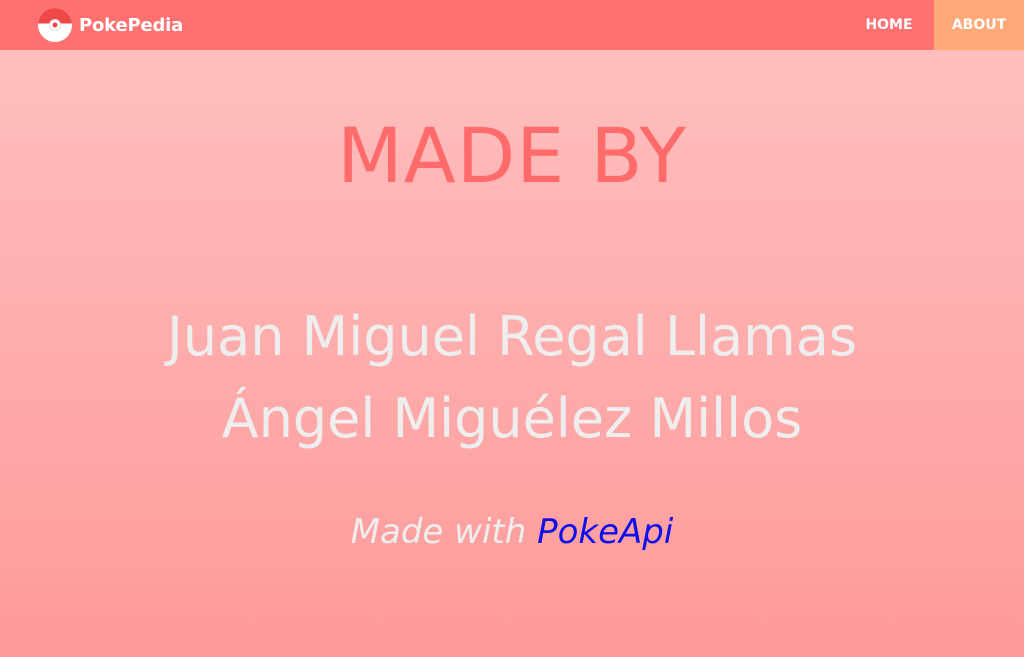 This screenshot has height=657, width=1024. I want to click on brand-link: PokePedia, so click(110, 25).